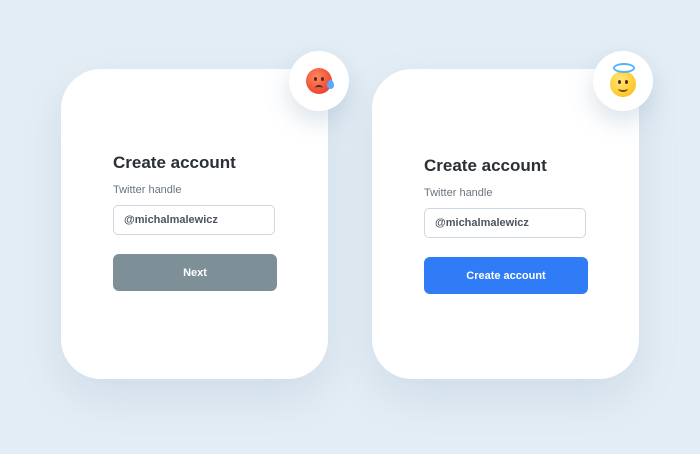 This screenshot has width=700, height=454. I want to click on smiling-halo-icon, so click(623, 80).